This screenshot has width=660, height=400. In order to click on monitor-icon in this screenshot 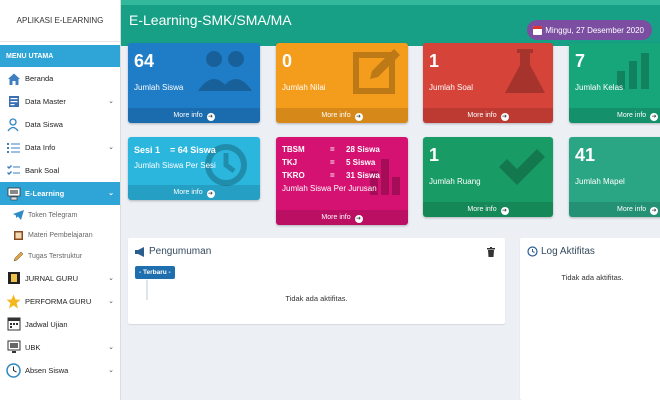, I will do `click(13, 347)`.